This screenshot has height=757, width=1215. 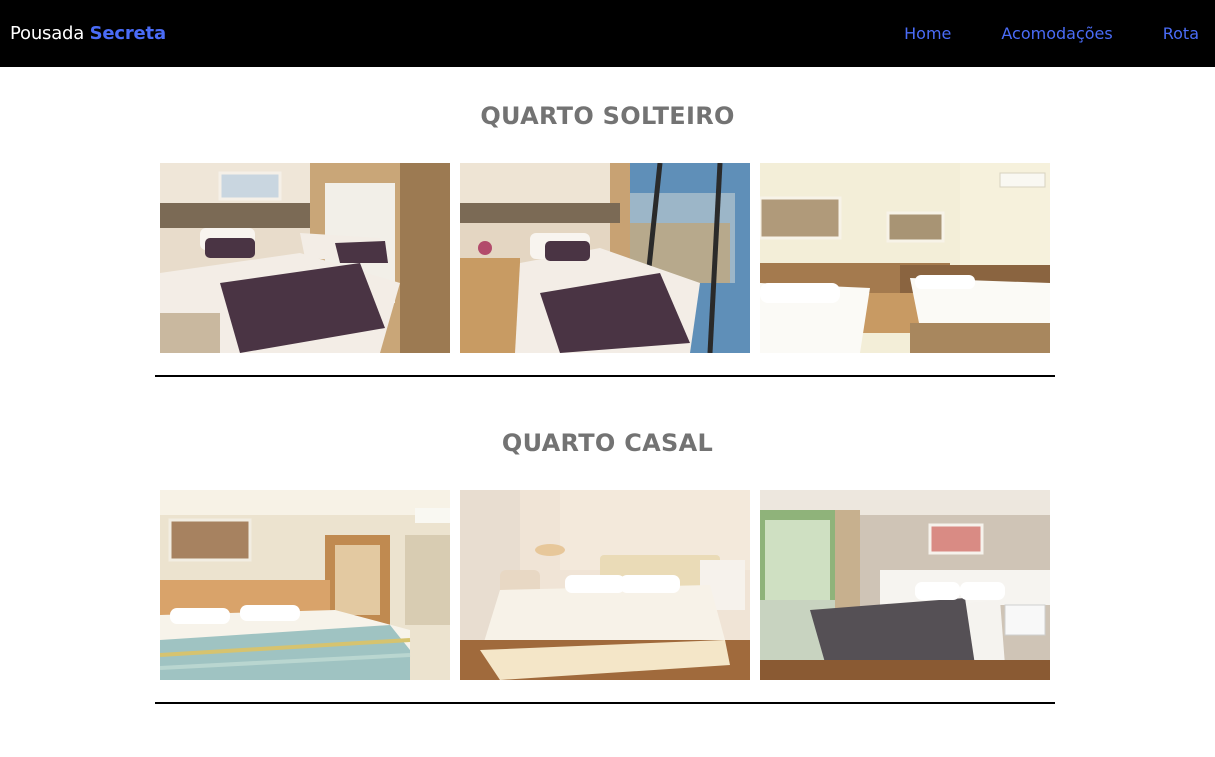 I want to click on section-title-solteiro: QUARTO SOLTEIRO, so click(x=607, y=116).